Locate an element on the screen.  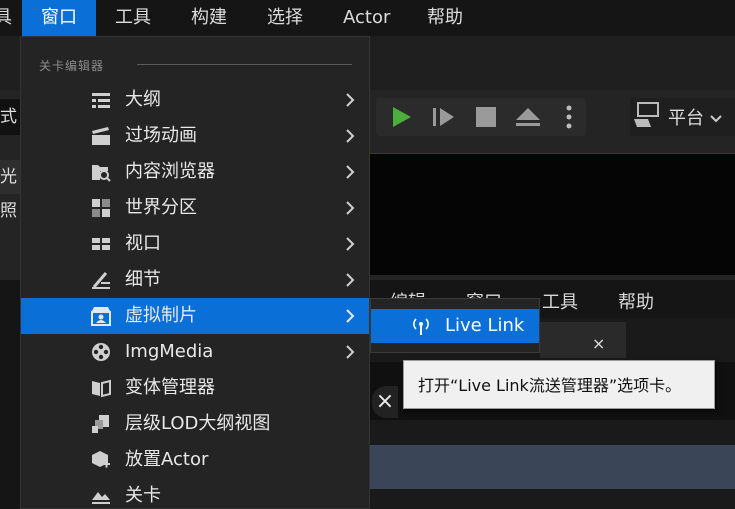
platforms-button: 平台 is located at coordinates (682, 117).